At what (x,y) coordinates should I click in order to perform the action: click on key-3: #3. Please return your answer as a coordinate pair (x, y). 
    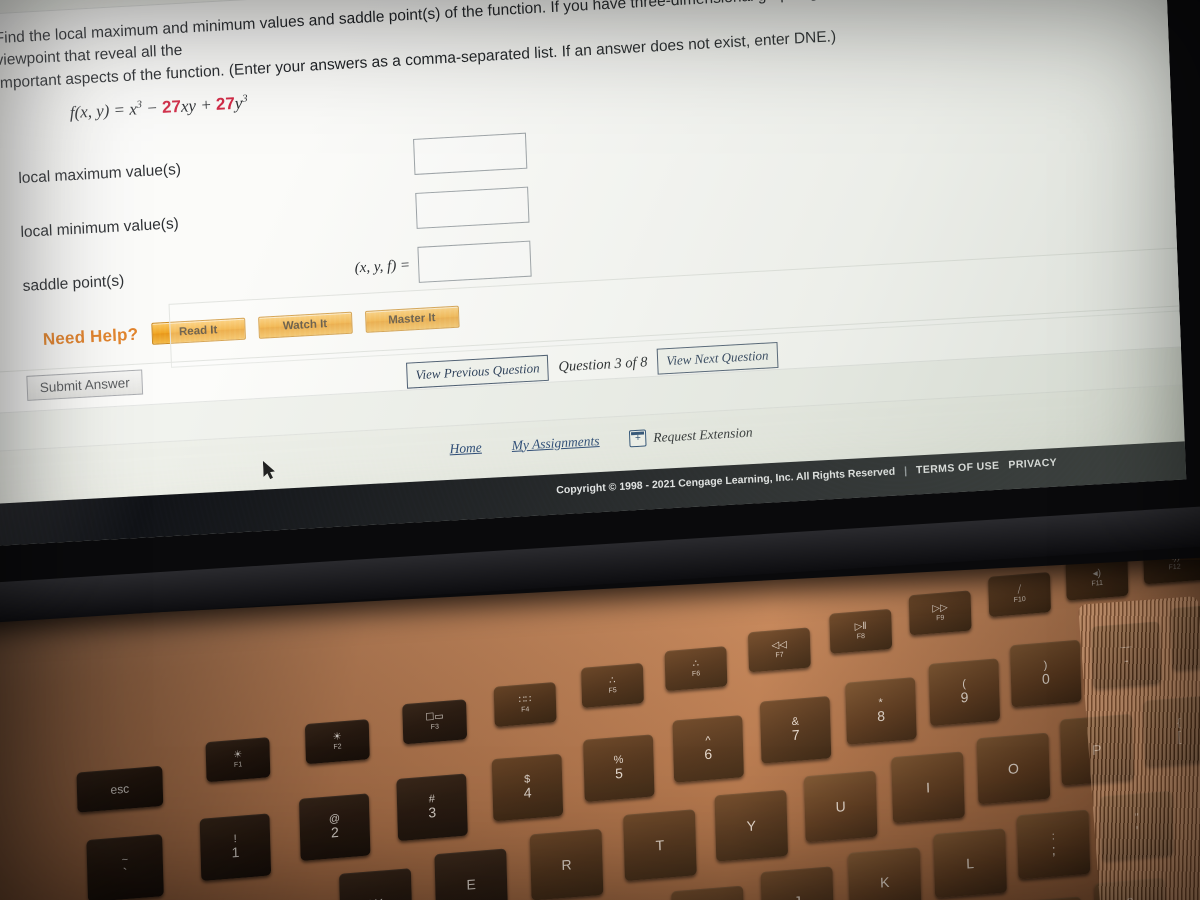
    Looking at the image, I should click on (432, 807).